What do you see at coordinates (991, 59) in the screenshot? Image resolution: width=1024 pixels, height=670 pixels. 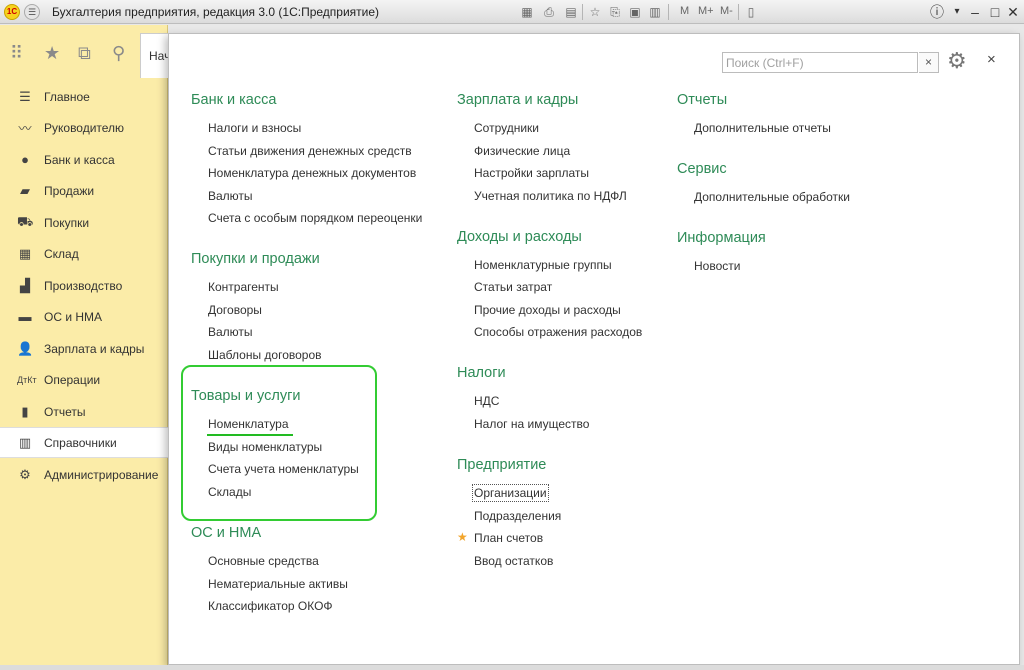 I see `close-panel-button: ×` at bounding box center [991, 59].